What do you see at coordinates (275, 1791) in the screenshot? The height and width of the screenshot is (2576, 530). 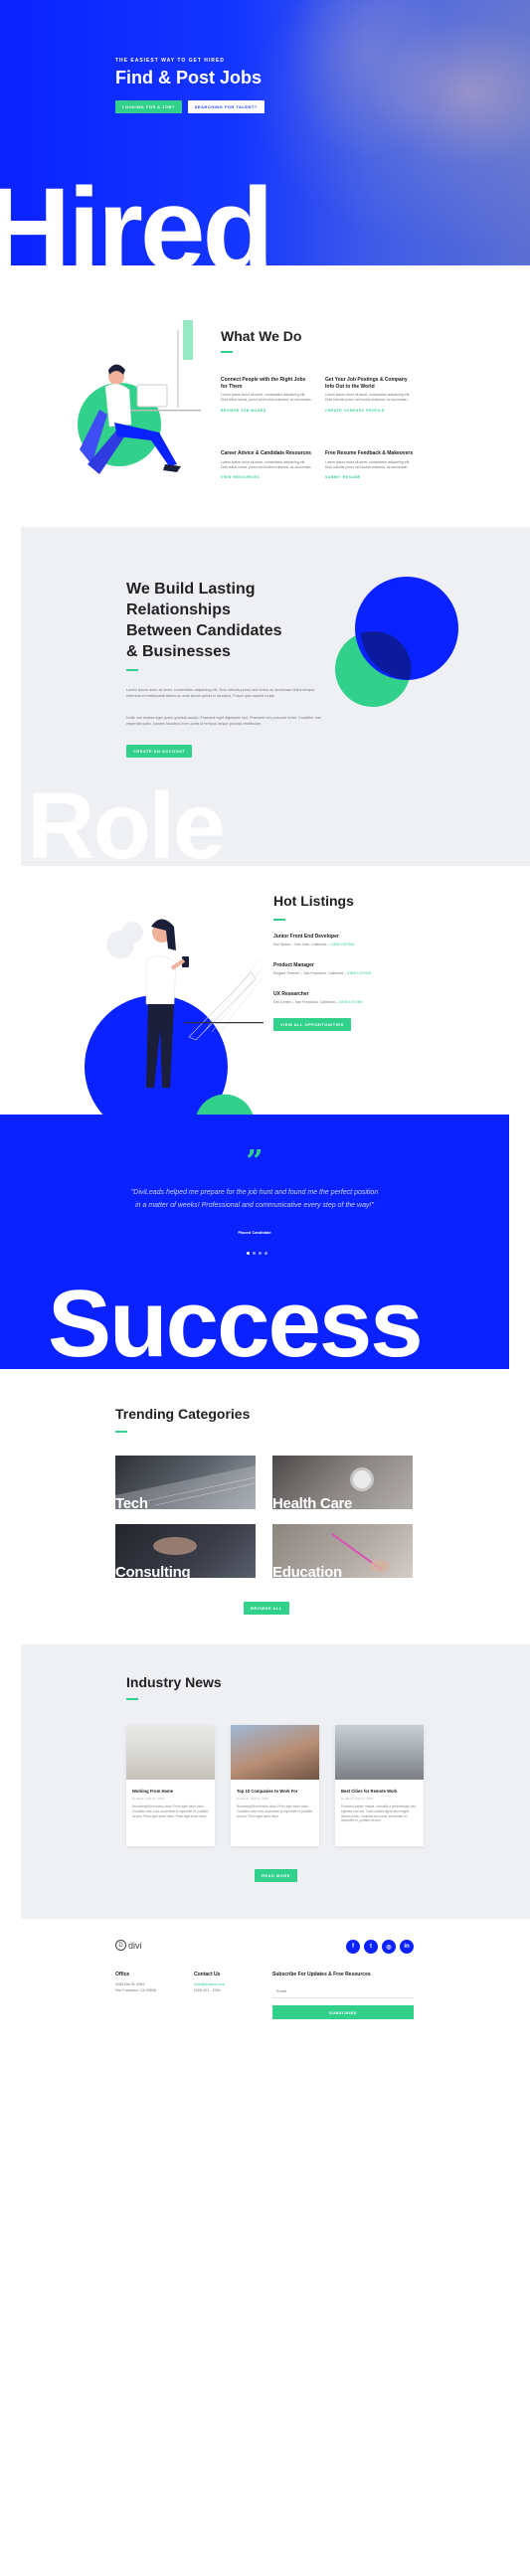 I see `news-card-title: Top 10 Companies to Work For` at bounding box center [275, 1791].